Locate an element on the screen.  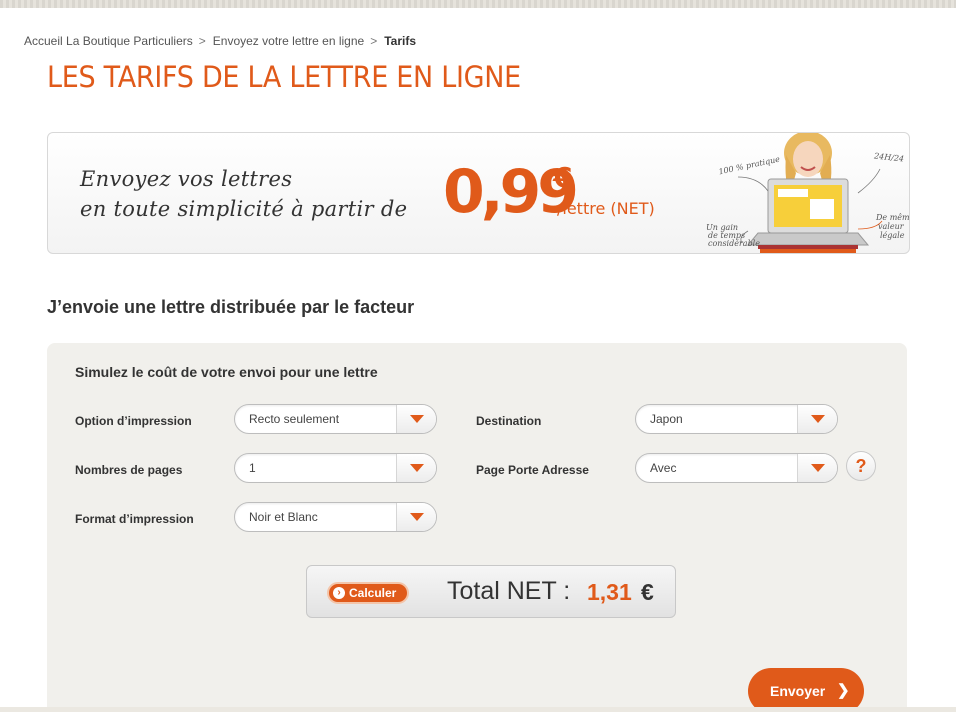
top-decor-strip is located at coordinates (478, 4).